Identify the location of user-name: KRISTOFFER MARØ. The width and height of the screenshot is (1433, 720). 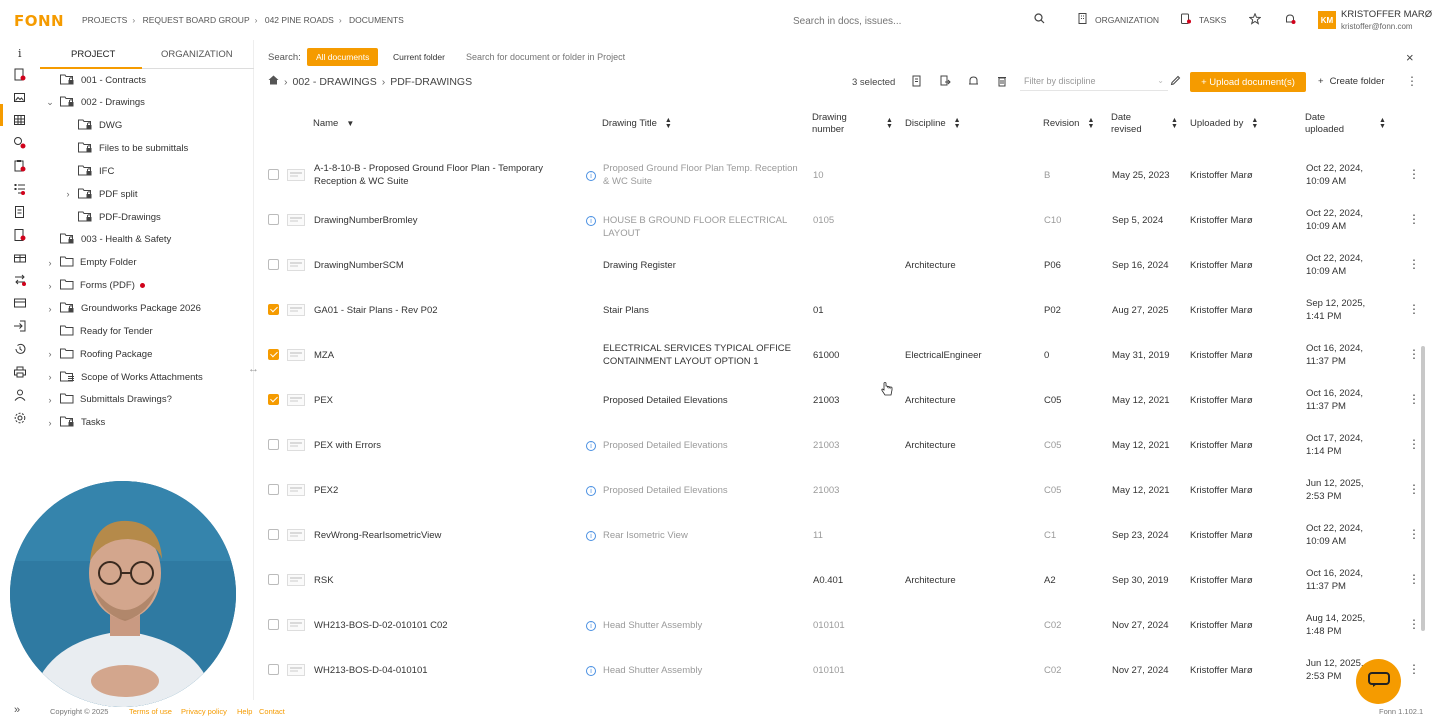
(1386, 14).